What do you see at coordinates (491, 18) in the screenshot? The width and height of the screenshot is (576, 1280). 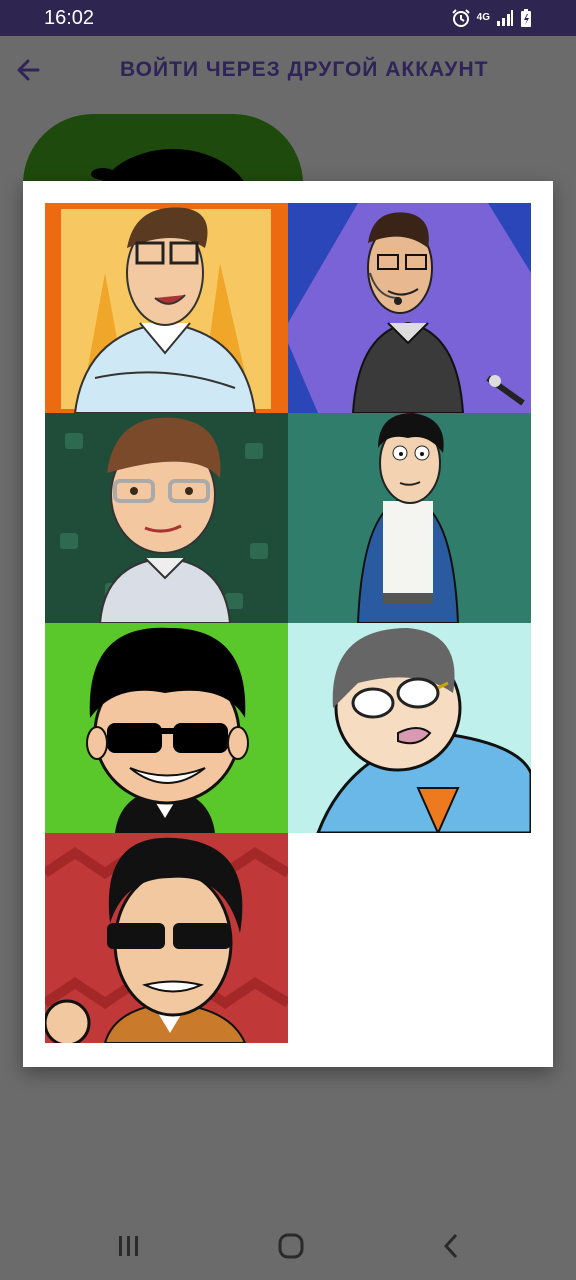 I see `status-icons: 4G` at bounding box center [491, 18].